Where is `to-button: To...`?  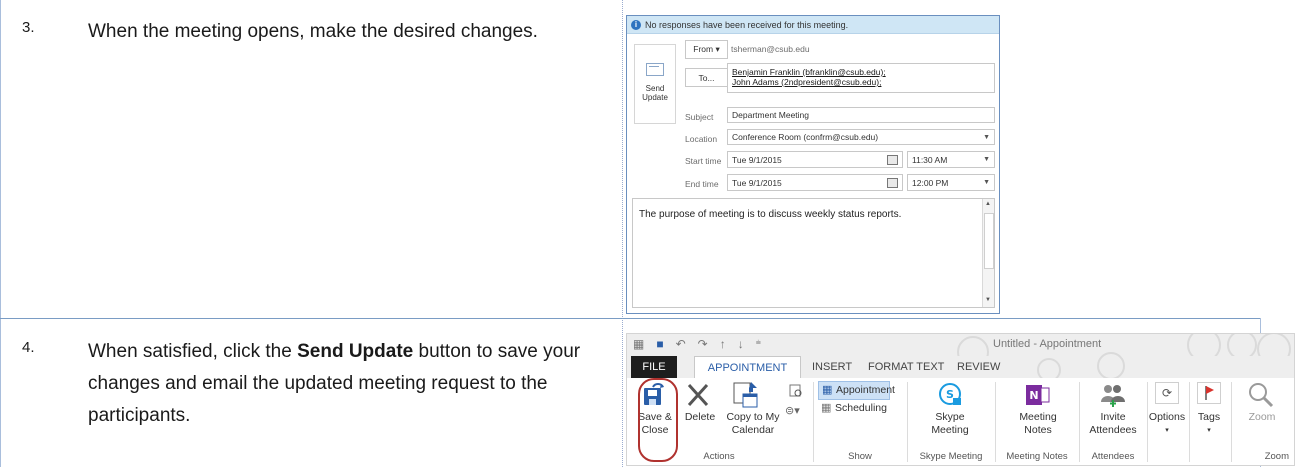 to-button: To... is located at coordinates (706, 77).